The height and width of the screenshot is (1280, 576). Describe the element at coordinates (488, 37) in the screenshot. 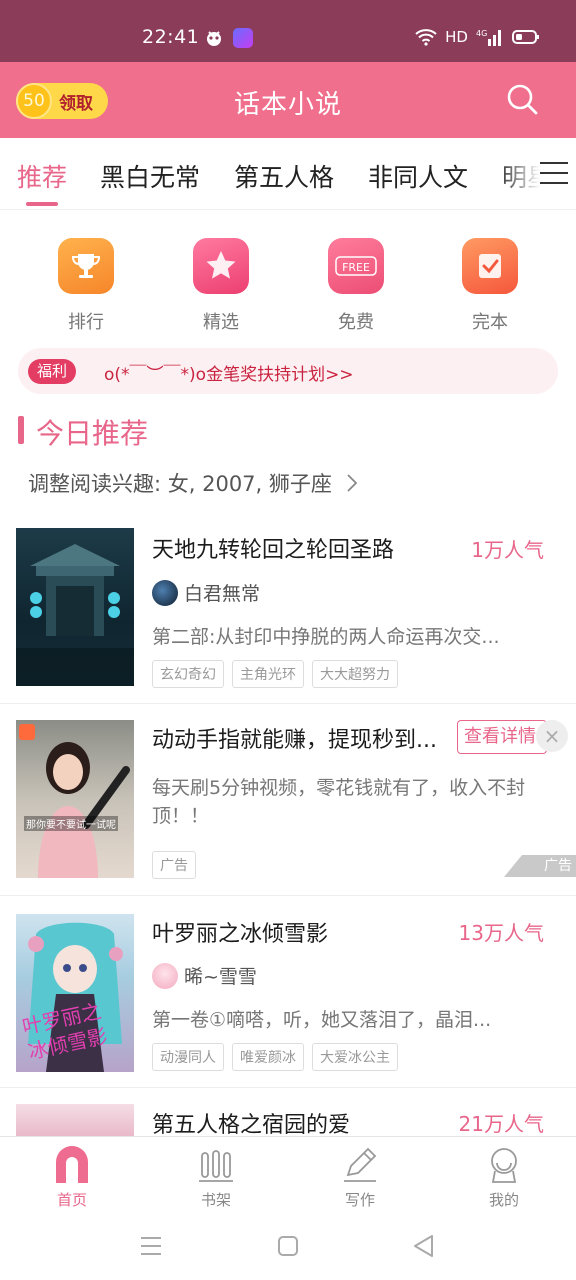

I see `signal-icon: 4G` at that location.